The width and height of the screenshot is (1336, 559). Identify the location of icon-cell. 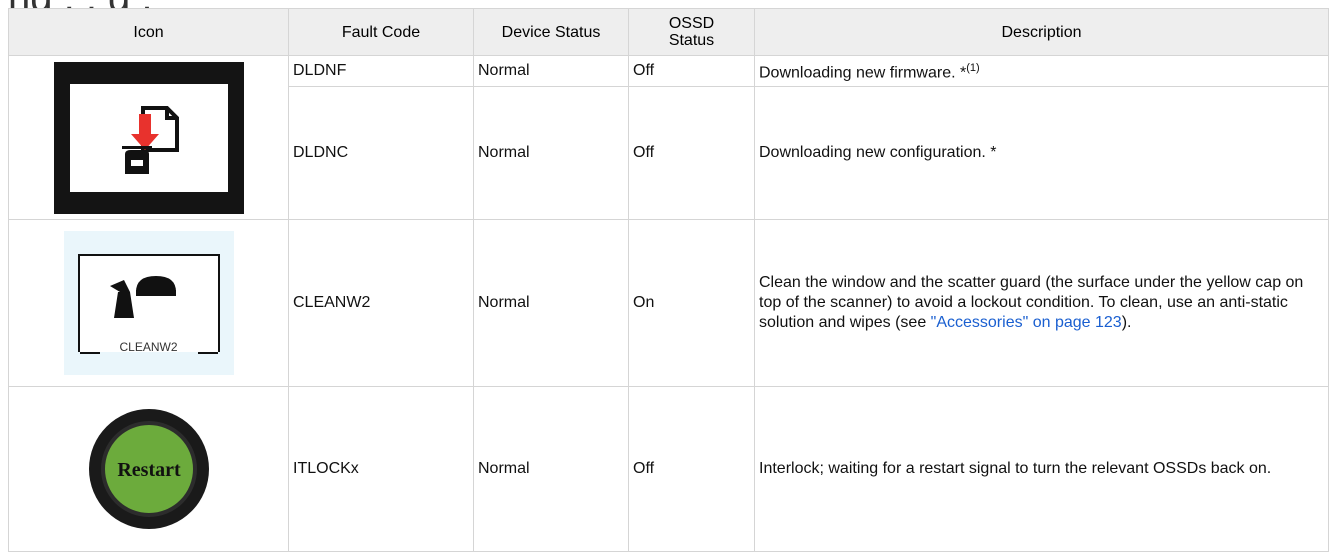
(148, 137).